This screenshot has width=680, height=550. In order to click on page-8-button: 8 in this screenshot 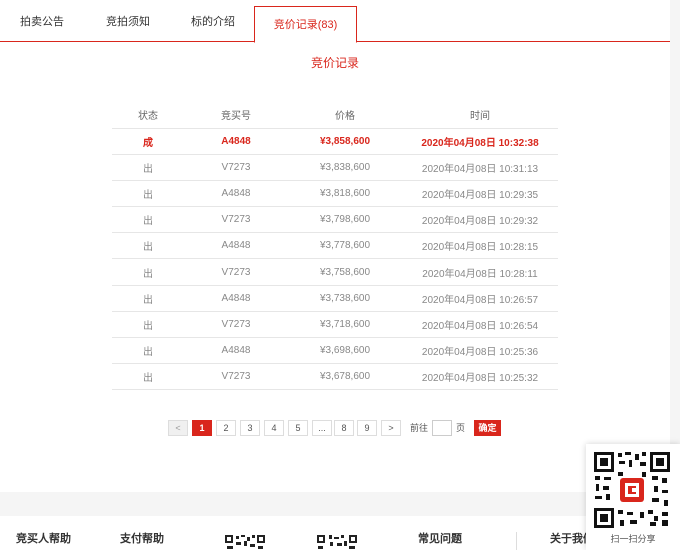, I will do `click(344, 428)`.